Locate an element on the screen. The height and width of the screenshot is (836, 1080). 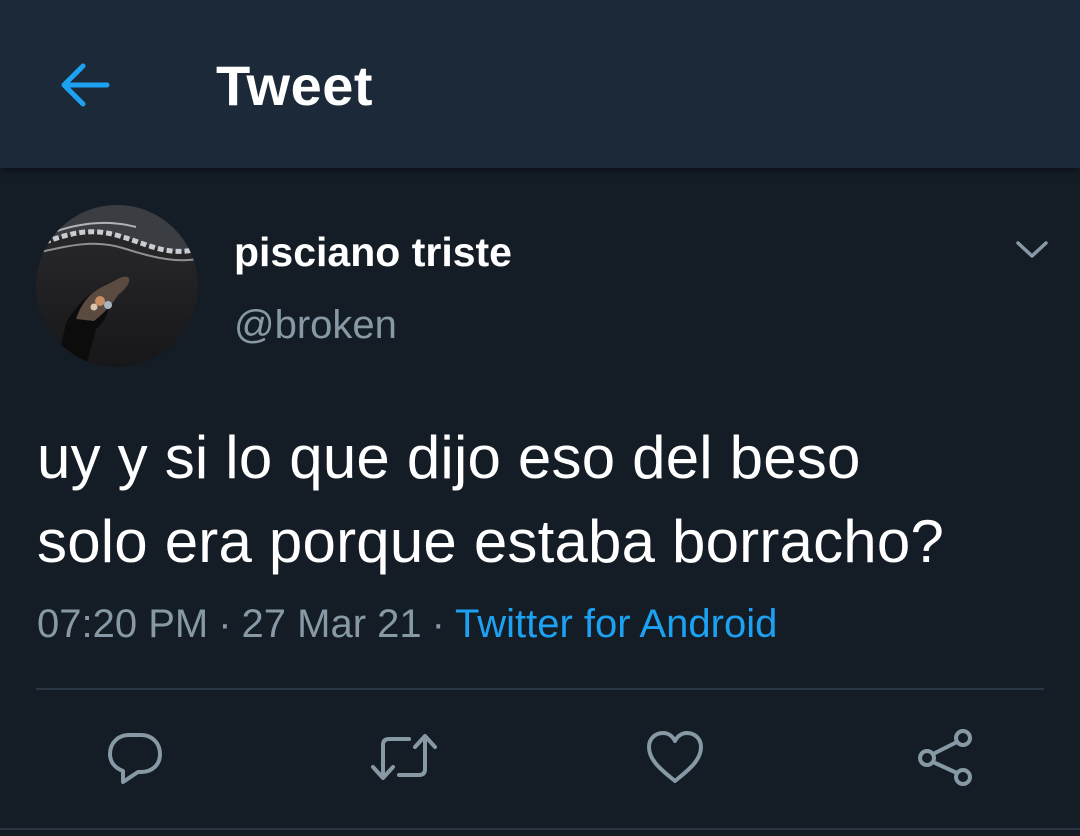
tweet-text-line: uy y si lo que dijo eso del beso is located at coordinates (449, 457).